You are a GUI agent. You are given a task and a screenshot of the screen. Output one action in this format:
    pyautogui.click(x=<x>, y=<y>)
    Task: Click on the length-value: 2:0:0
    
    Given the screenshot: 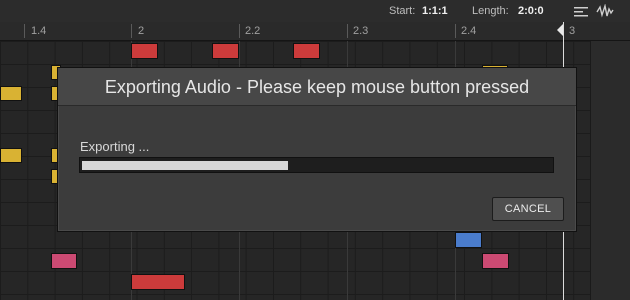 What is the action you would take?
    pyautogui.click(x=531, y=11)
    